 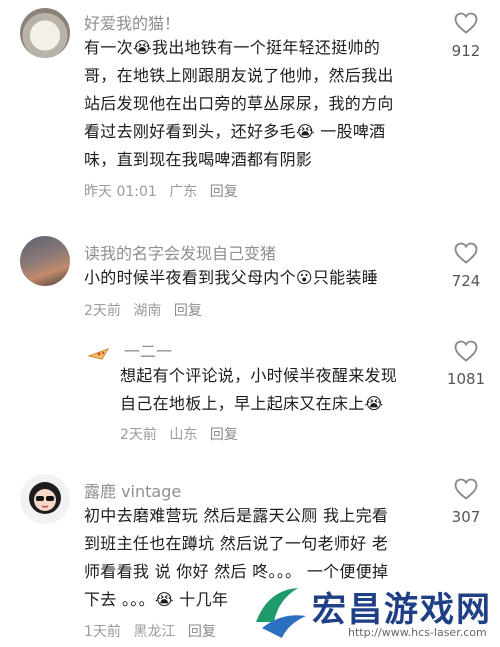 What do you see at coordinates (183, 192) in the screenshot?
I see `location: 广东` at bounding box center [183, 192].